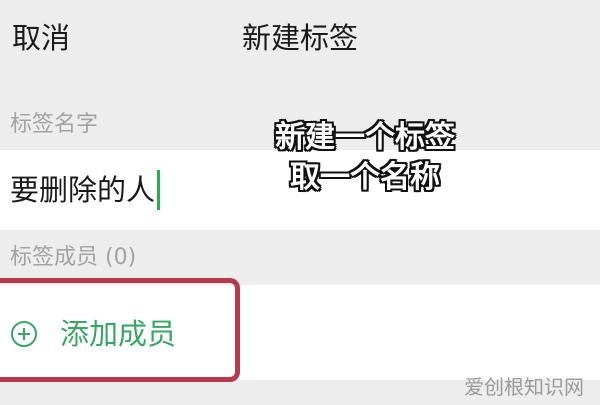  Describe the element at coordinates (365, 137) in the screenshot. I see `tutorial-caption-line-1: 新建一个标签` at that location.